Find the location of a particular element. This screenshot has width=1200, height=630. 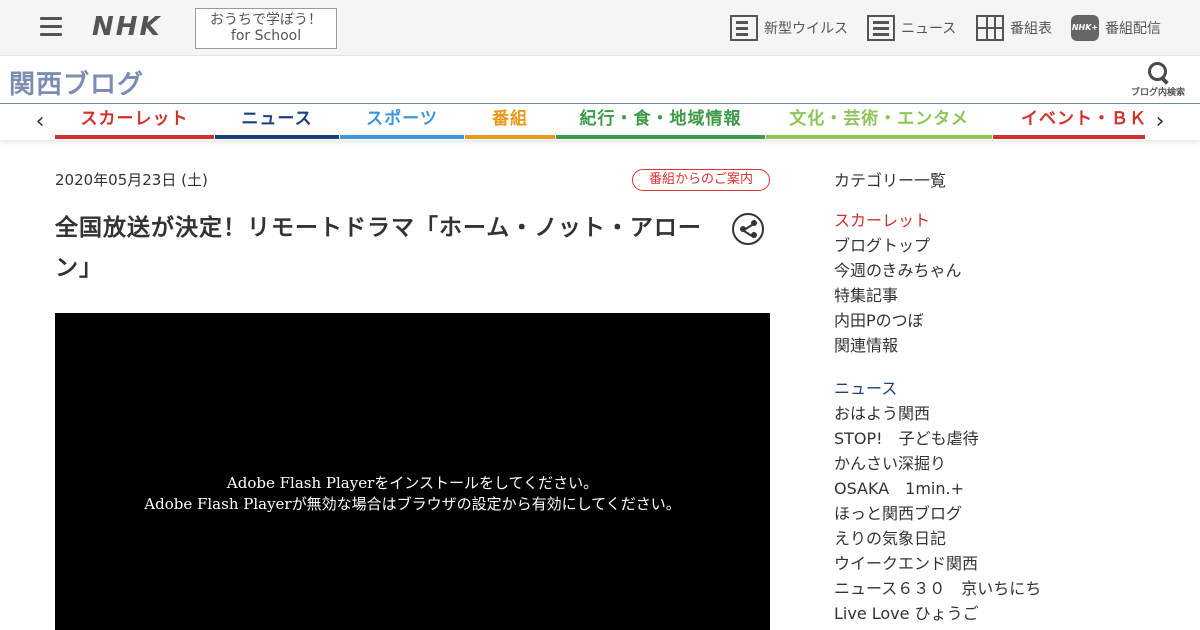

article-title: 全国放送が決定！リモートドラマ「ホーム・ノット・アローン」 is located at coordinates (378, 248).